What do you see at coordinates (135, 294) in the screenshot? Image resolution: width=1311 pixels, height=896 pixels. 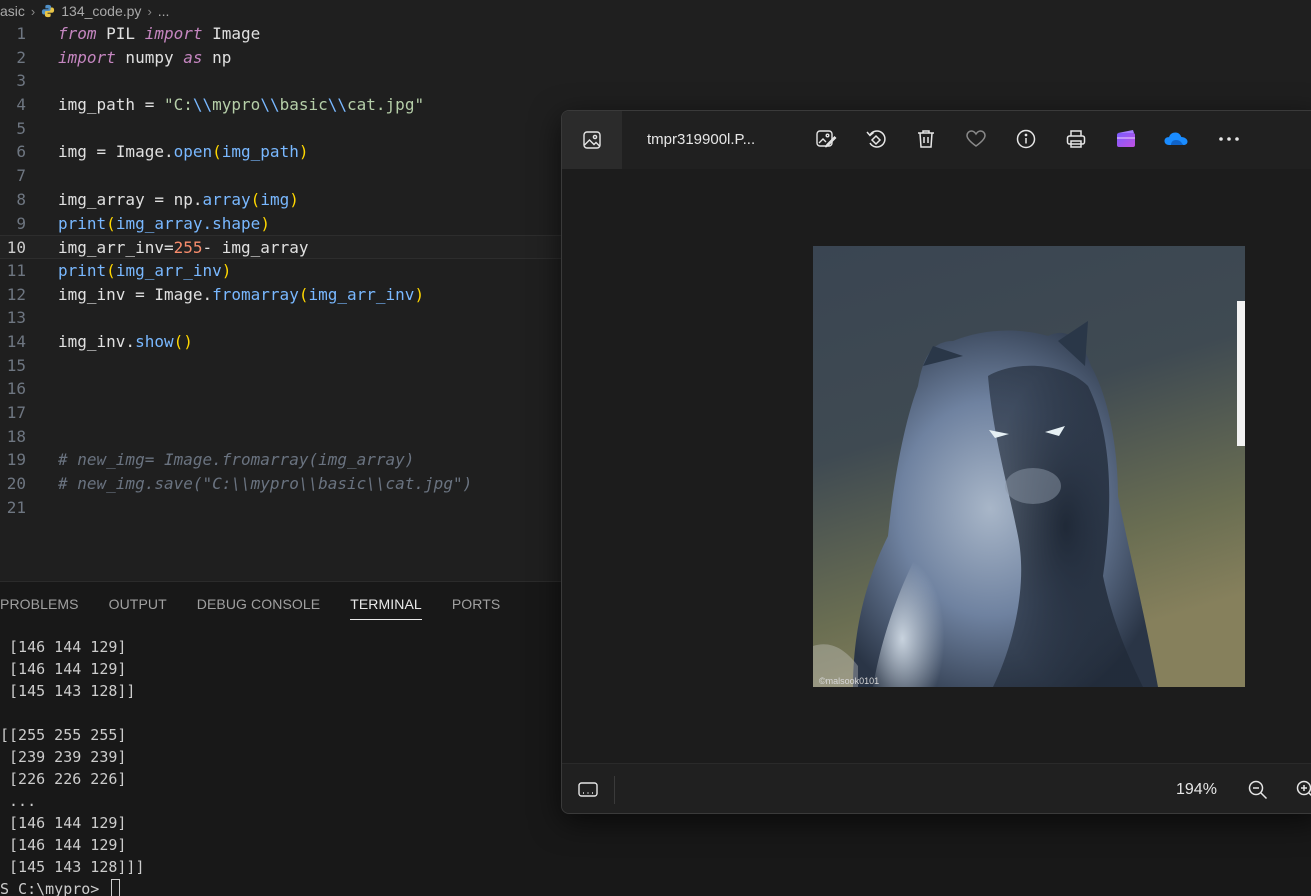 I see `token: img_inv = Image.` at bounding box center [135, 294].